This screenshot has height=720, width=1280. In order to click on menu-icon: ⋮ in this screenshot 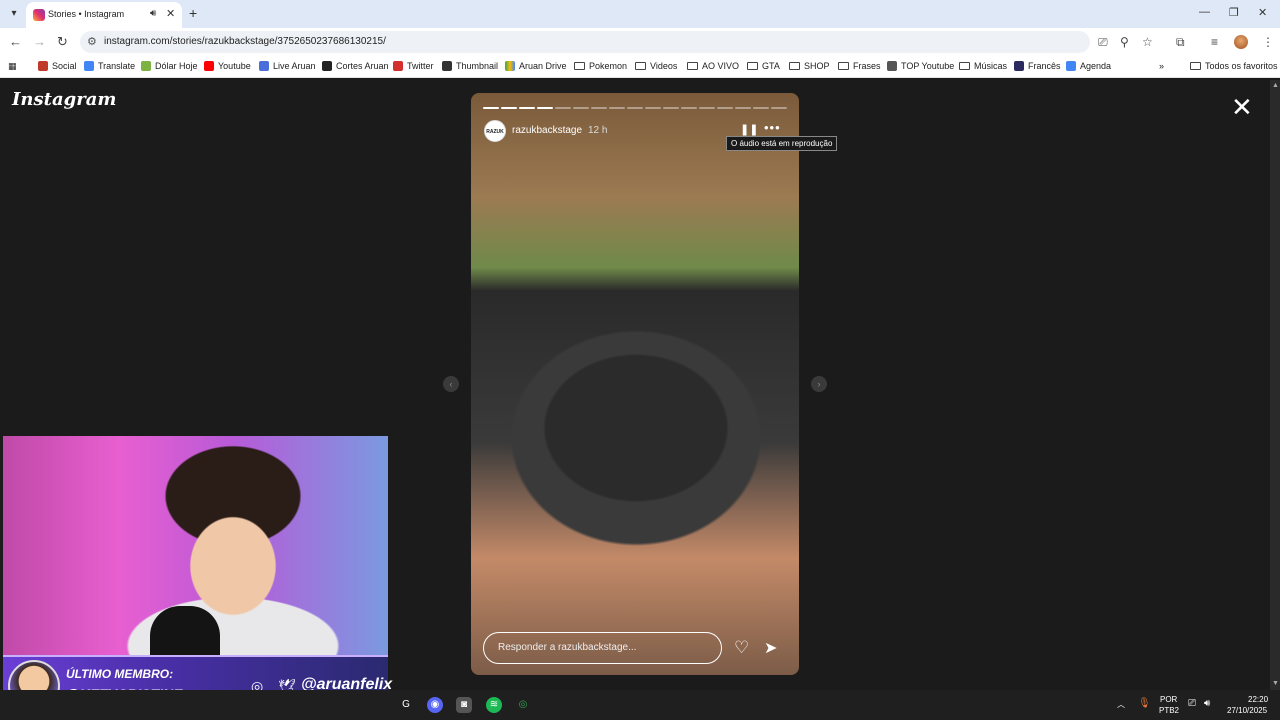, I will do `click(1268, 42)`.